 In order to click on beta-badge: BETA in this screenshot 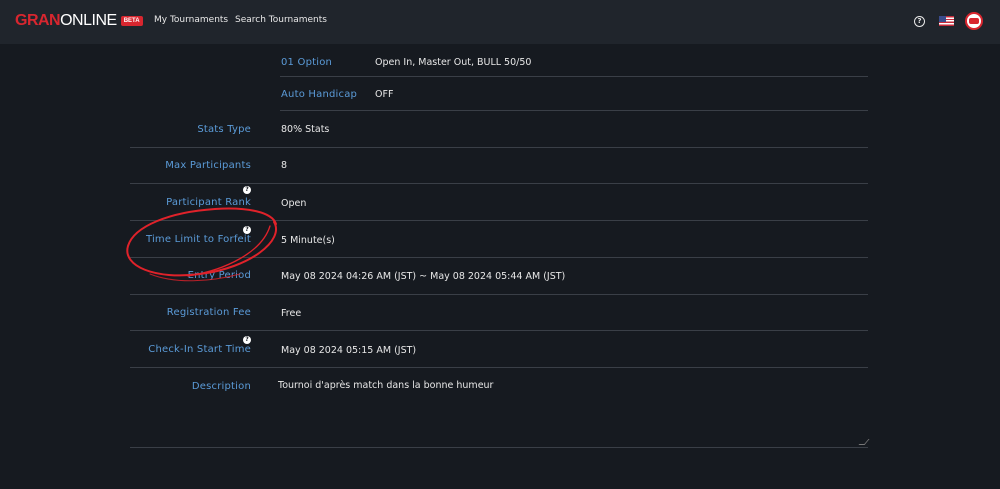, I will do `click(131, 21)`.